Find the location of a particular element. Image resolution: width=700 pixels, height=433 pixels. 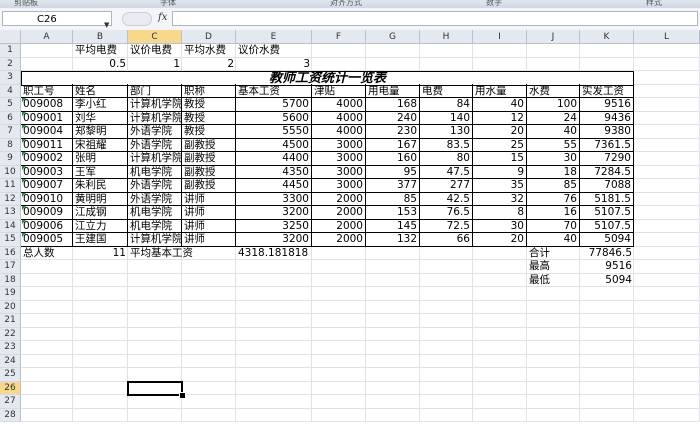

column-header-cell: 职工号 is located at coordinates (47, 90).